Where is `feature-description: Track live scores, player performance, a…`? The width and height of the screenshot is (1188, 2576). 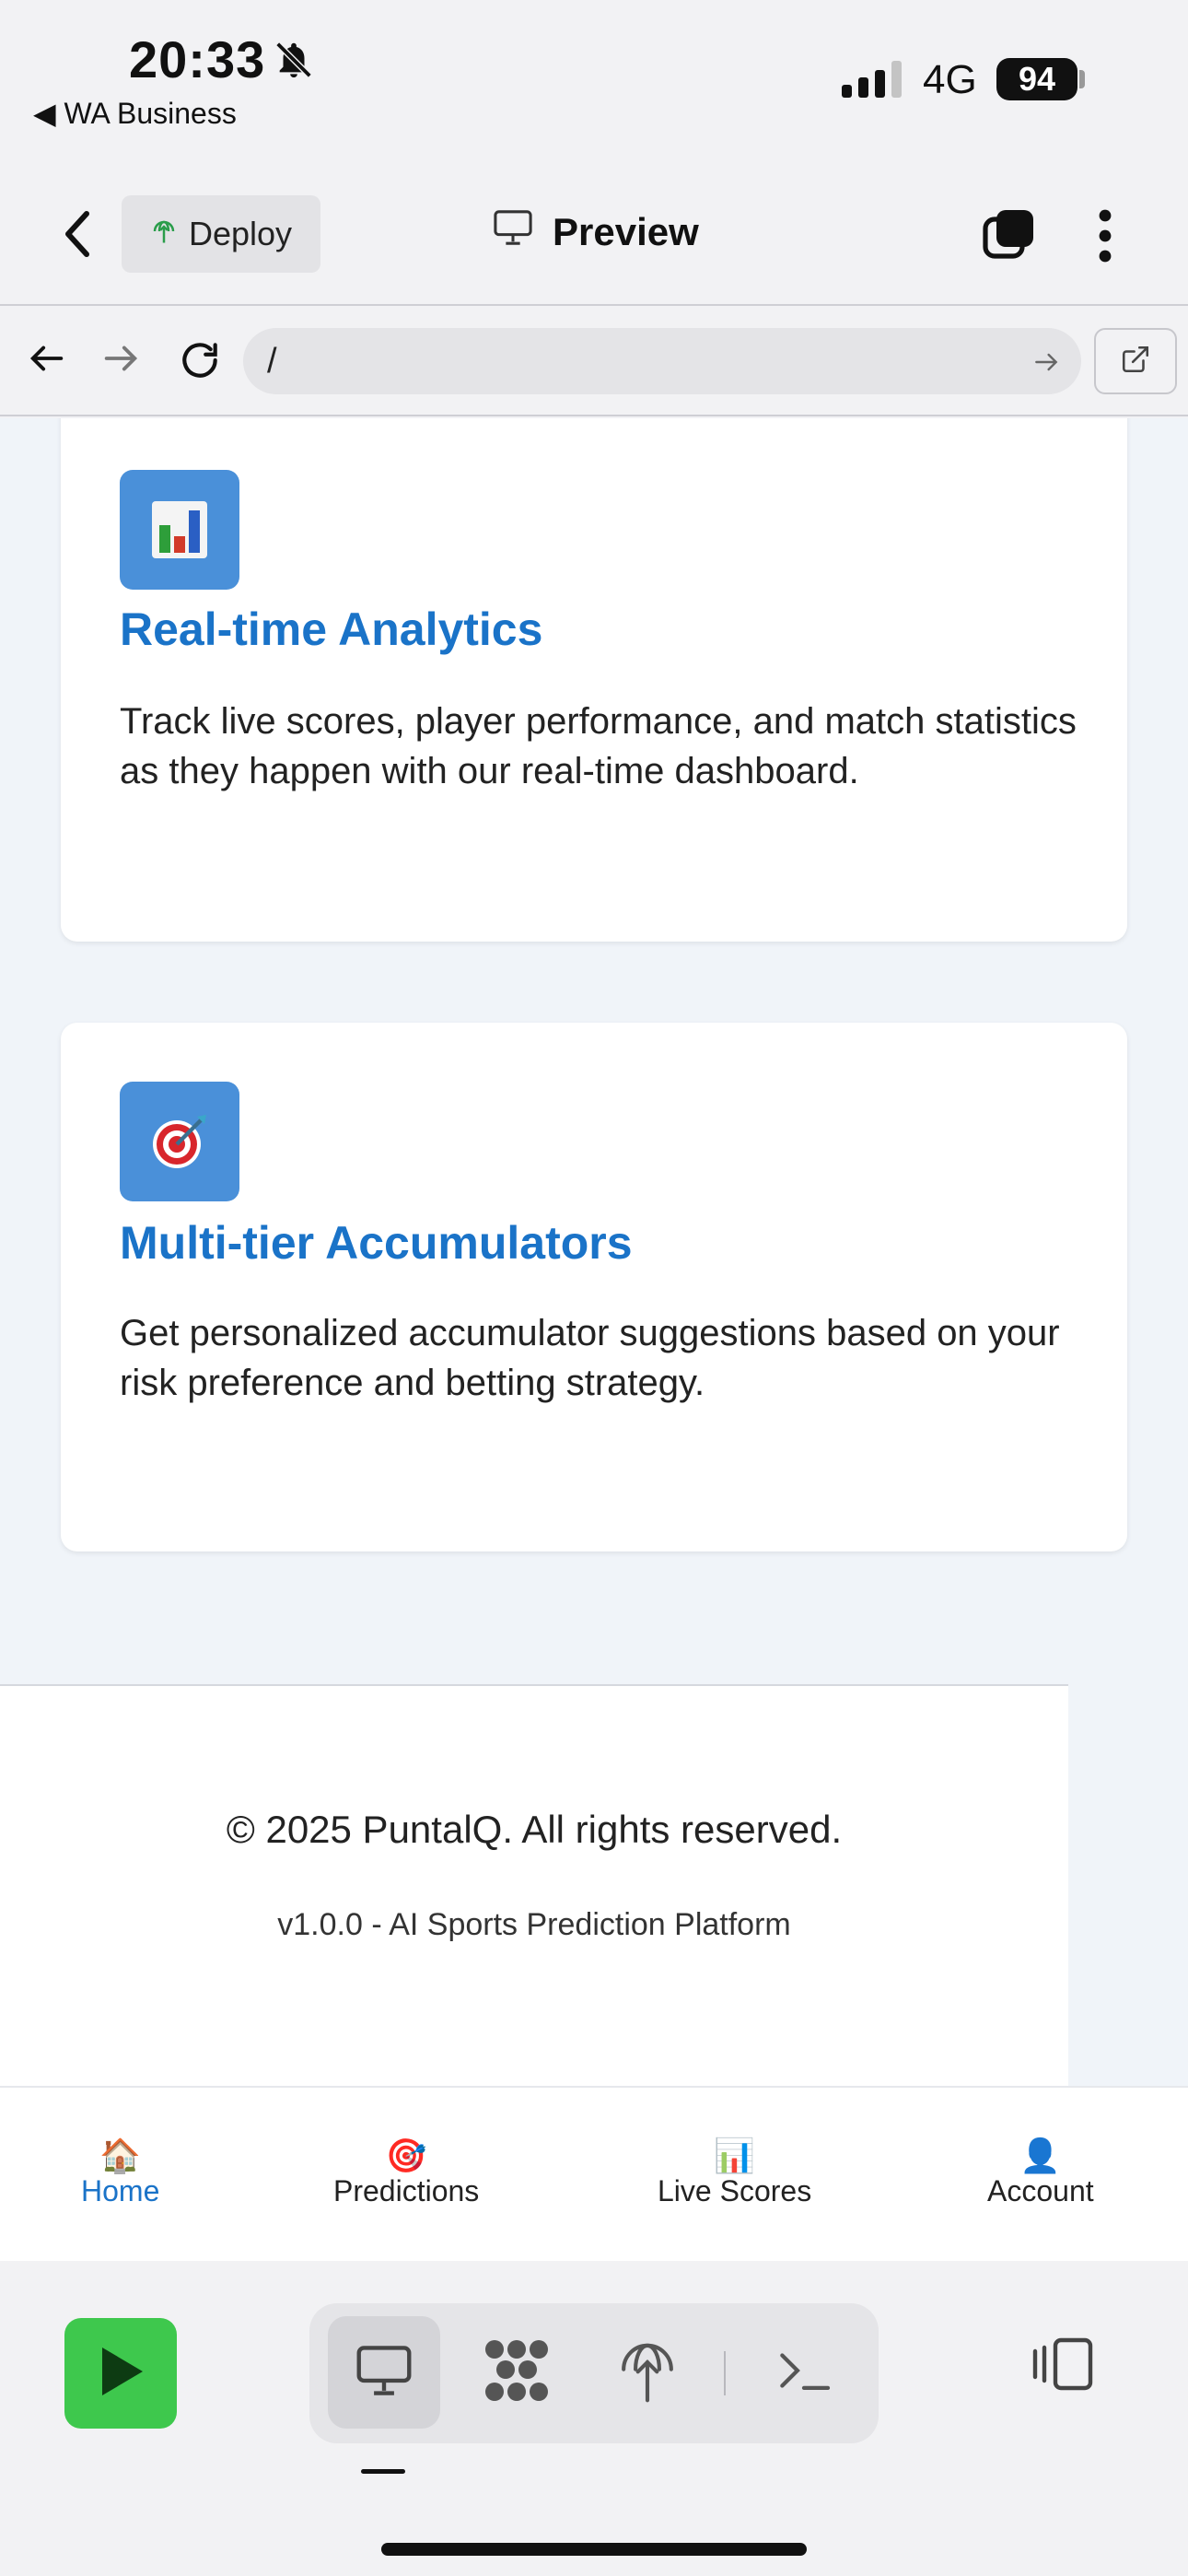 feature-description: Track live scores, player performance, a… is located at coordinates (598, 746).